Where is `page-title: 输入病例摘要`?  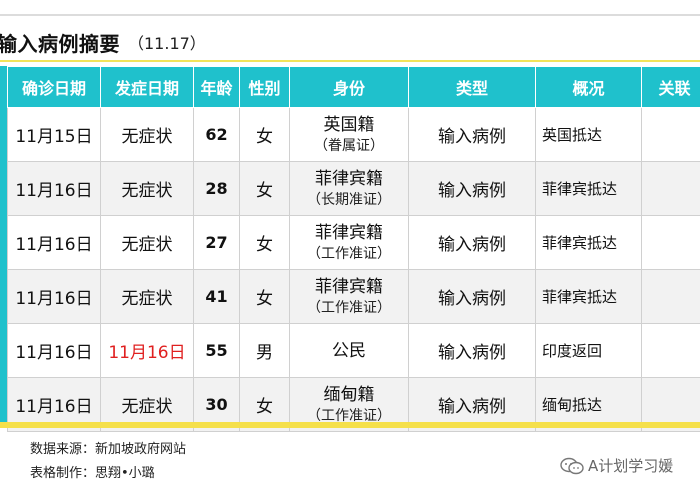
page-title: 输入病例摘要 is located at coordinates (60, 43).